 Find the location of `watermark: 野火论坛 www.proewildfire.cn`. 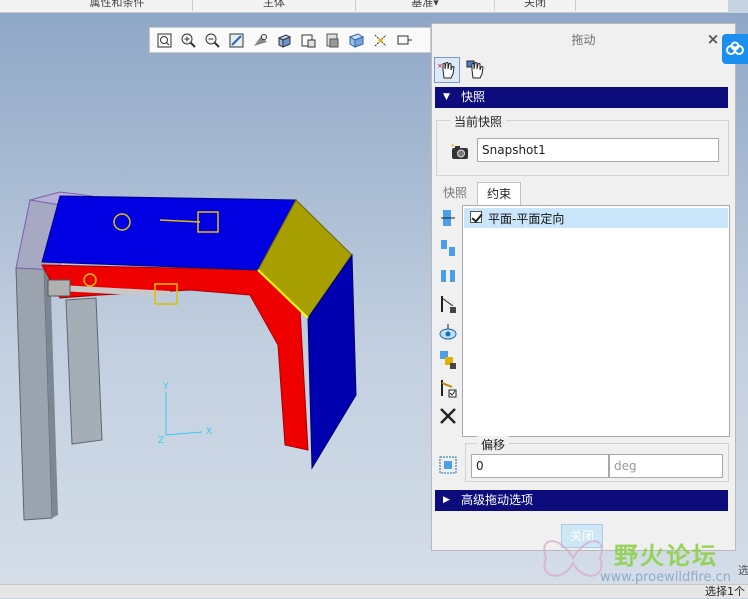

watermark: 野火论坛 www.proewildfire.cn is located at coordinates (643, 558).